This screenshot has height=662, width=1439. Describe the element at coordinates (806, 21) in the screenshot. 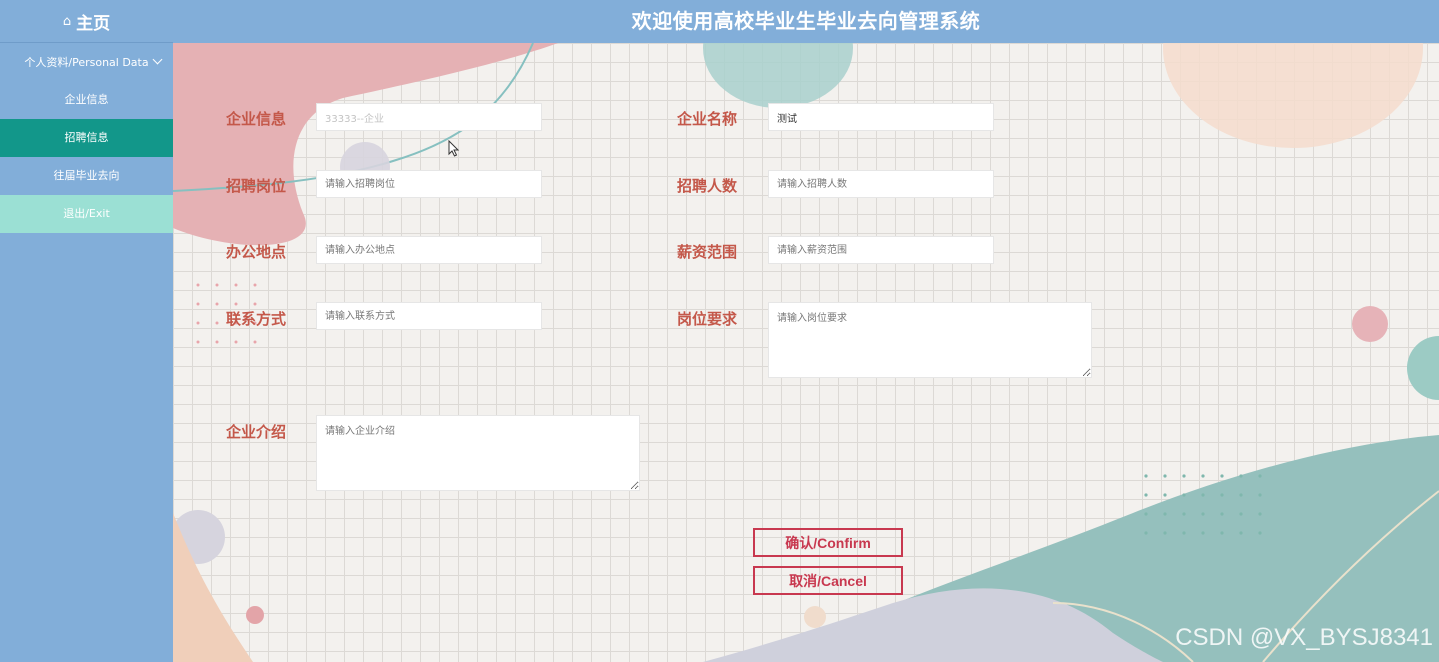

I see `system-title: 欢迎使用高校毕业生毕业去向管理系统` at that location.